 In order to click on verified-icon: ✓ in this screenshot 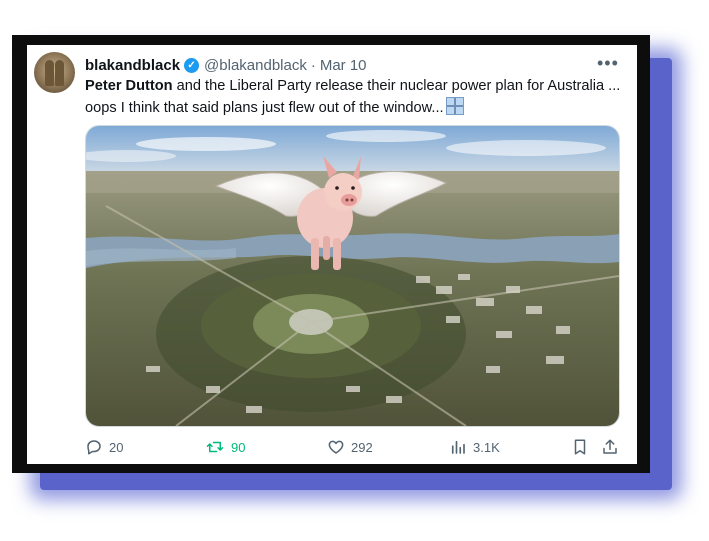, I will do `click(192, 65)`.